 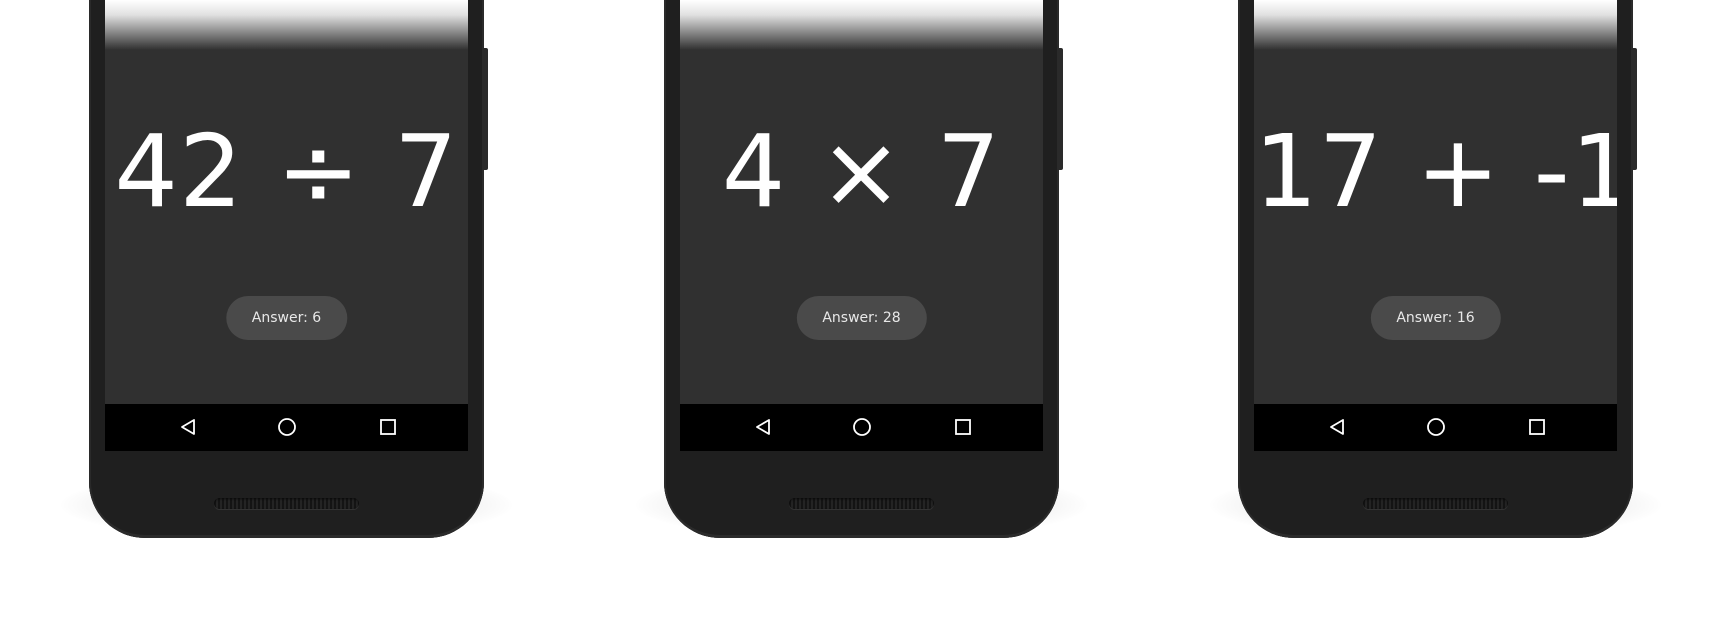 What do you see at coordinates (1435, 318) in the screenshot?
I see `answer-button: Answer: 16` at bounding box center [1435, 318].